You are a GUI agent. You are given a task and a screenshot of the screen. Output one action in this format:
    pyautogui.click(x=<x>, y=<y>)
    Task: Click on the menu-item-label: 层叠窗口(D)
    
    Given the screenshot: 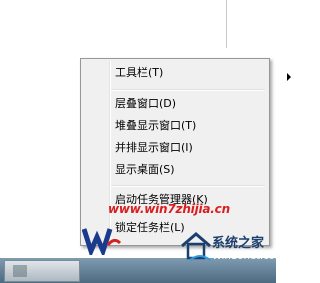 What is the action you would take?
    pyautogui.click(x=146, y=103)
    